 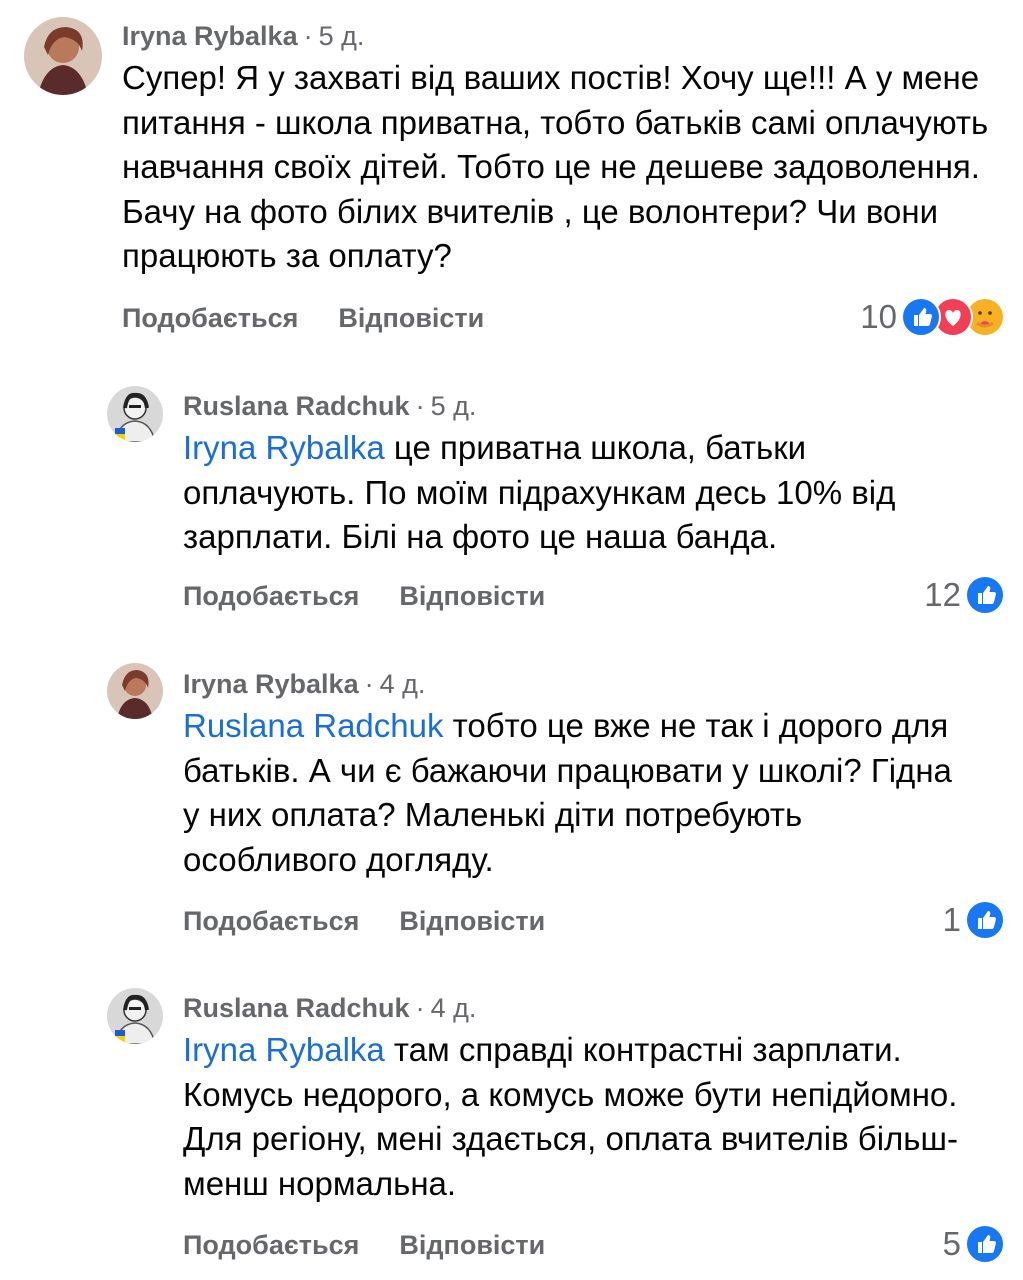 What do you see at coordinates (964, 595) in the screenshot?
I see `reactions-summary: 12` at bounding box center [964, 595].